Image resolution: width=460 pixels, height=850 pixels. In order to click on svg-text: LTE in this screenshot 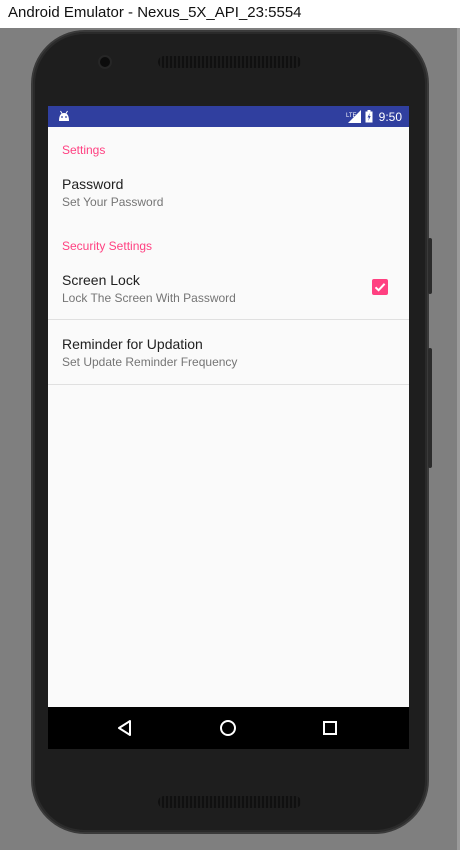, I will do `click(351, 116)`.